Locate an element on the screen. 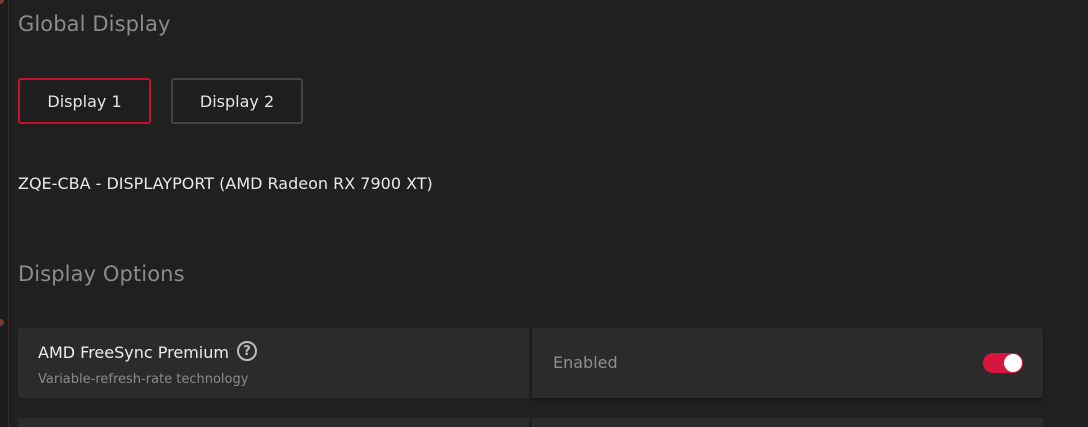 This screenshot has height=427, width=1088. tab-display-1: Display 1 is located at coordinates (84, 101).